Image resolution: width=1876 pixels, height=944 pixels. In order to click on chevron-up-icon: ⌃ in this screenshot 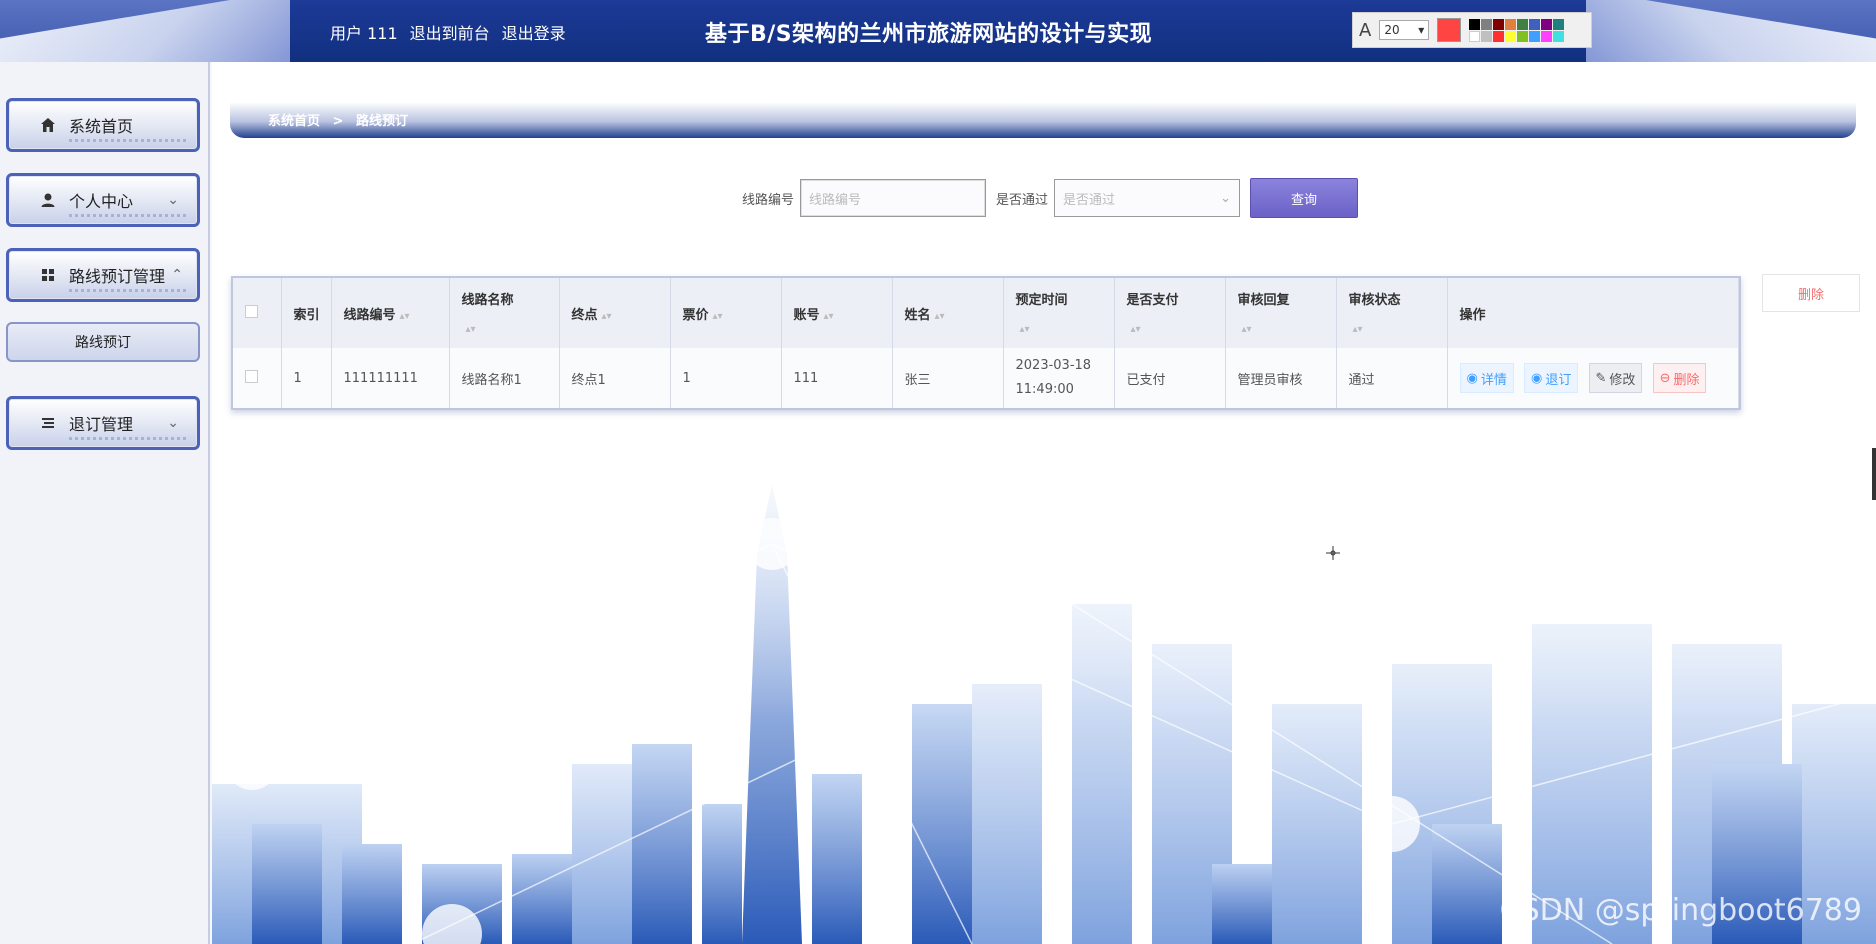, I will do `click(177, 275)`.